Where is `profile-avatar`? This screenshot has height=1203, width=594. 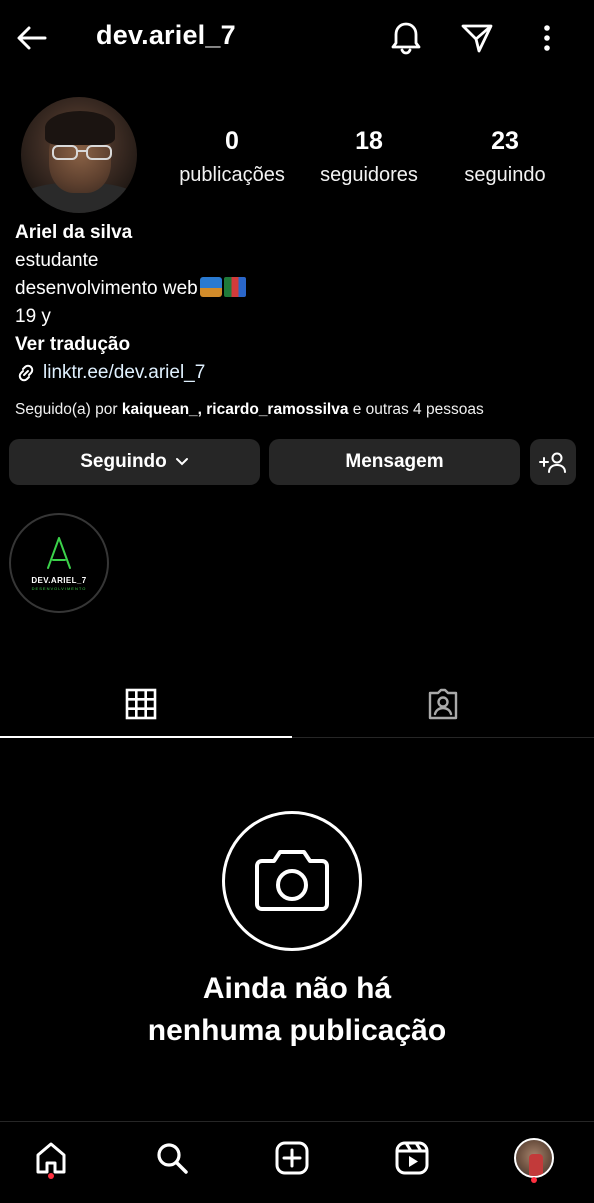
profile-avatar is located at coordinates (79, 155).